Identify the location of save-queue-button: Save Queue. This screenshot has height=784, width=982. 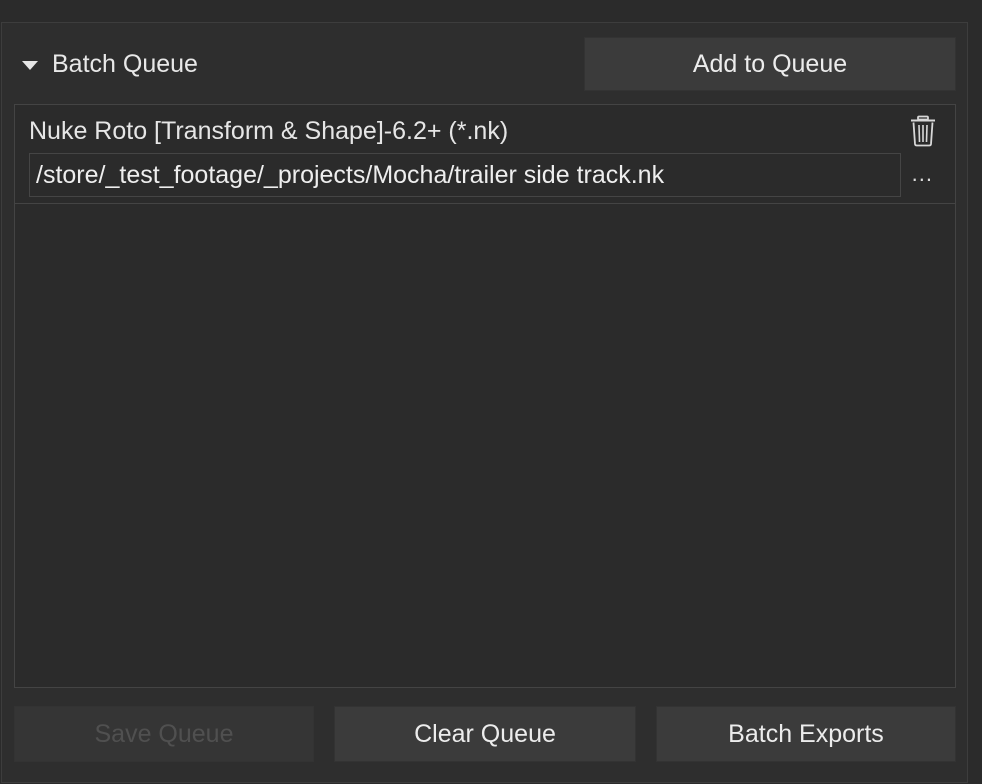
(164, 734).